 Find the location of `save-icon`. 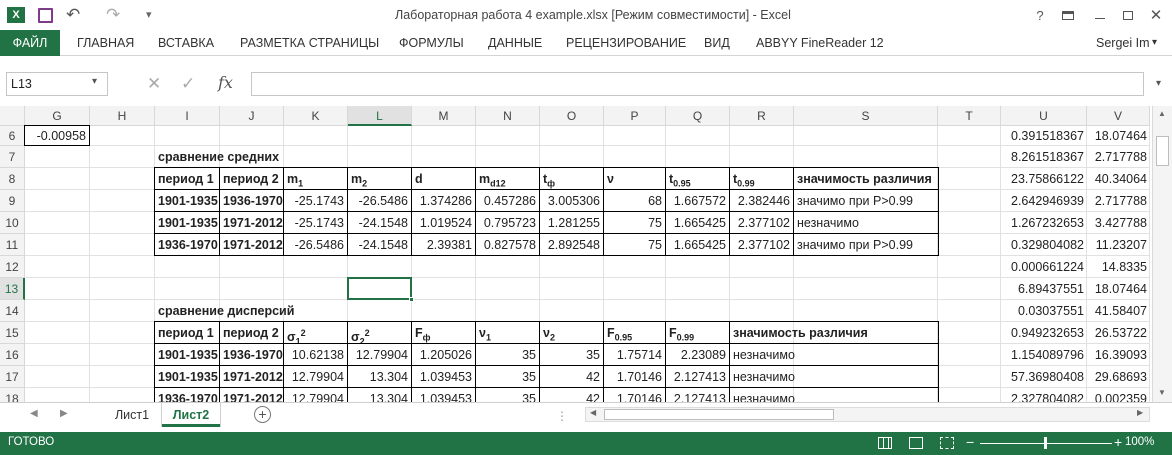

save-icon is located at coordinates (45, 15).